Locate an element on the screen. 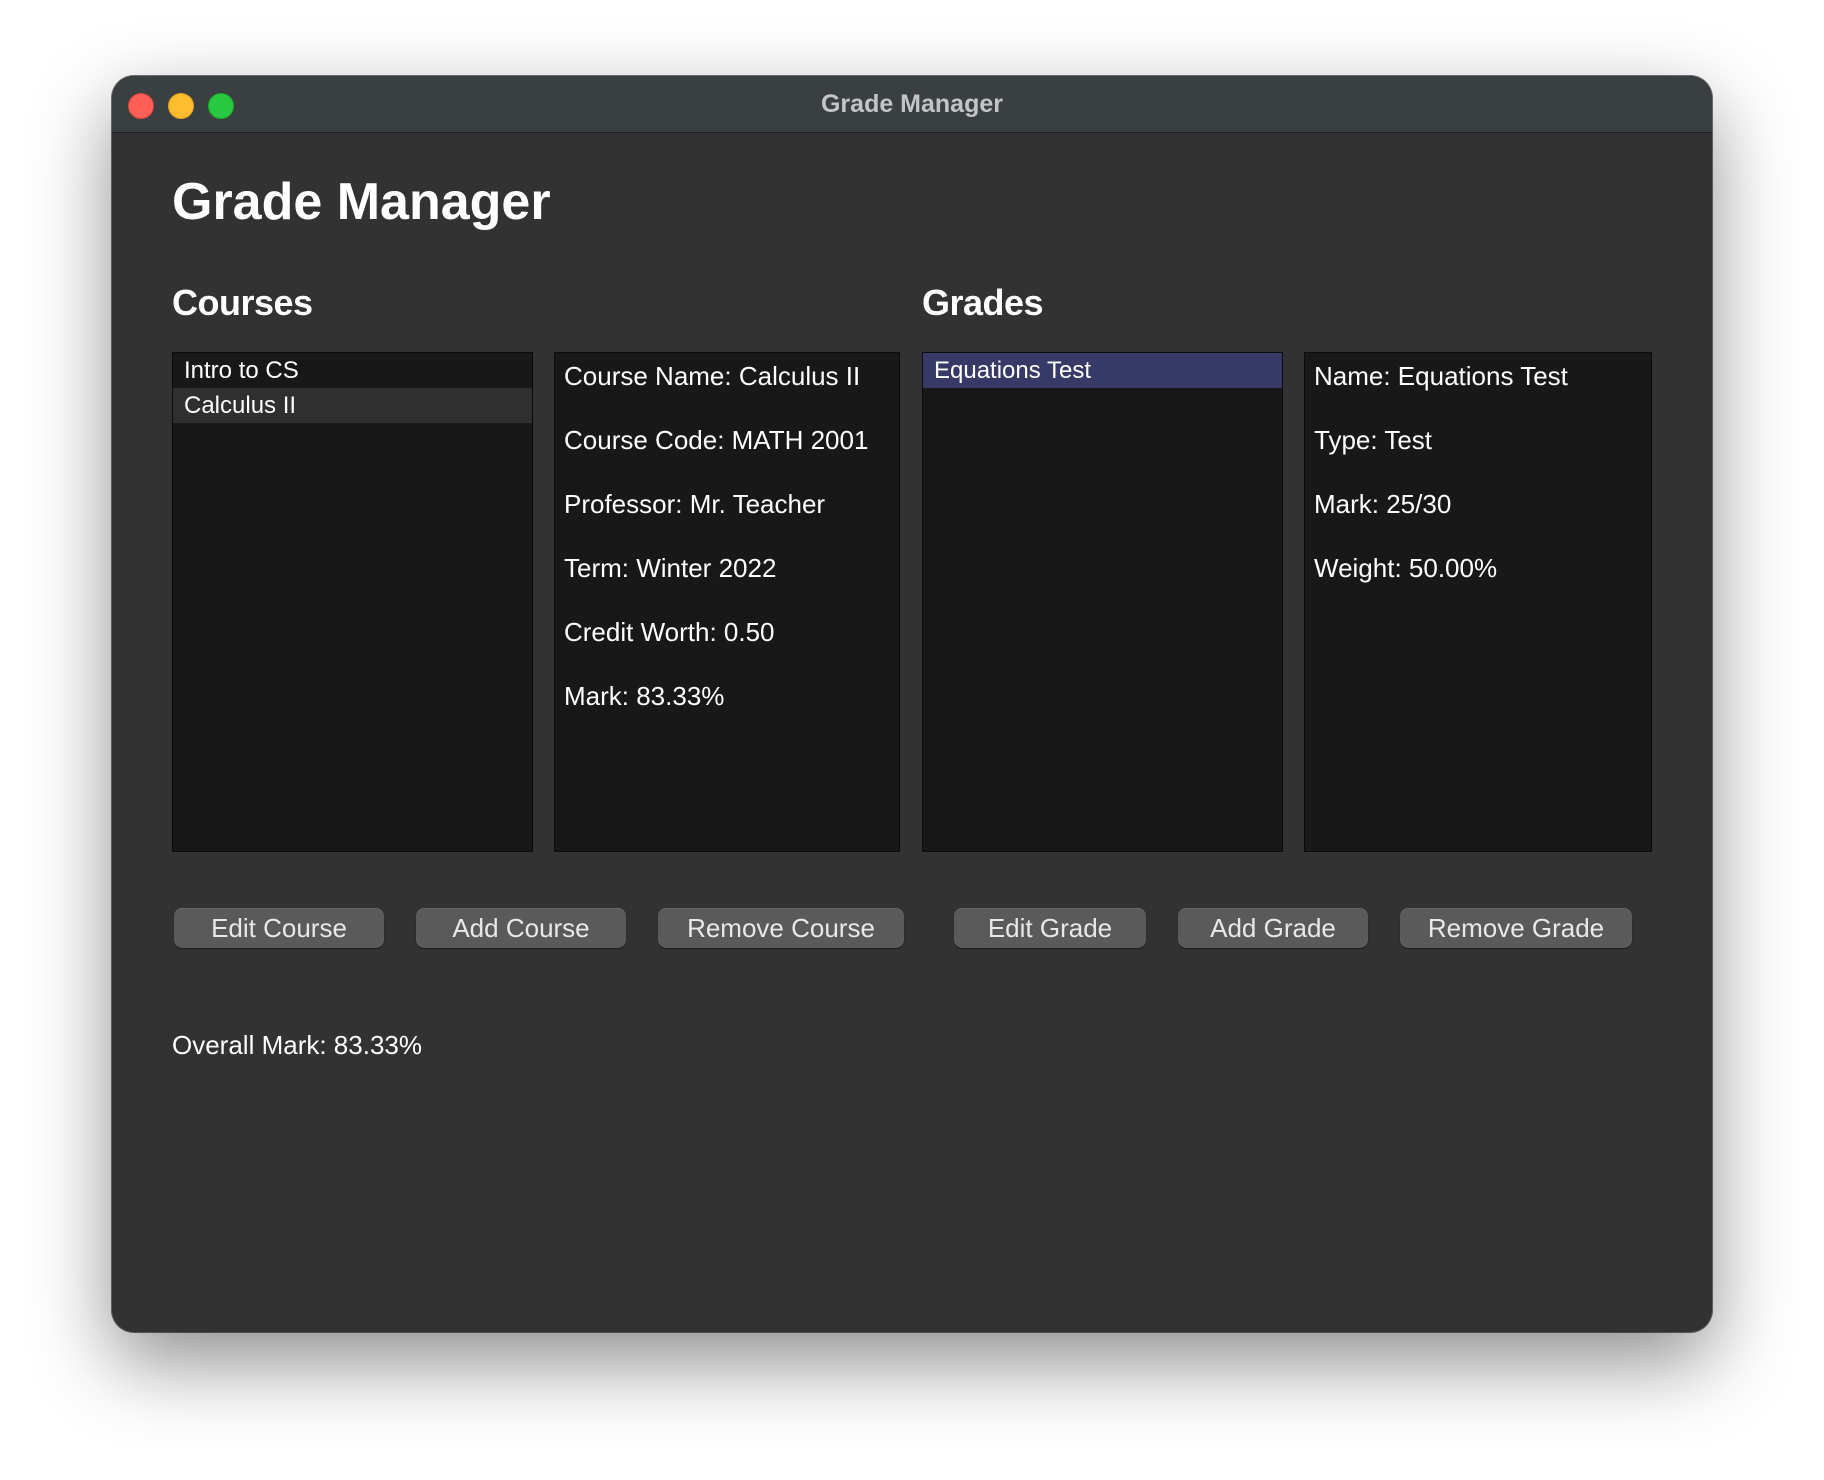 Image resolution: width=1824 pixels, height=1480 pixels. course-code-detail: Course Code: MATH 2001 is located at coordinates (716, 440).